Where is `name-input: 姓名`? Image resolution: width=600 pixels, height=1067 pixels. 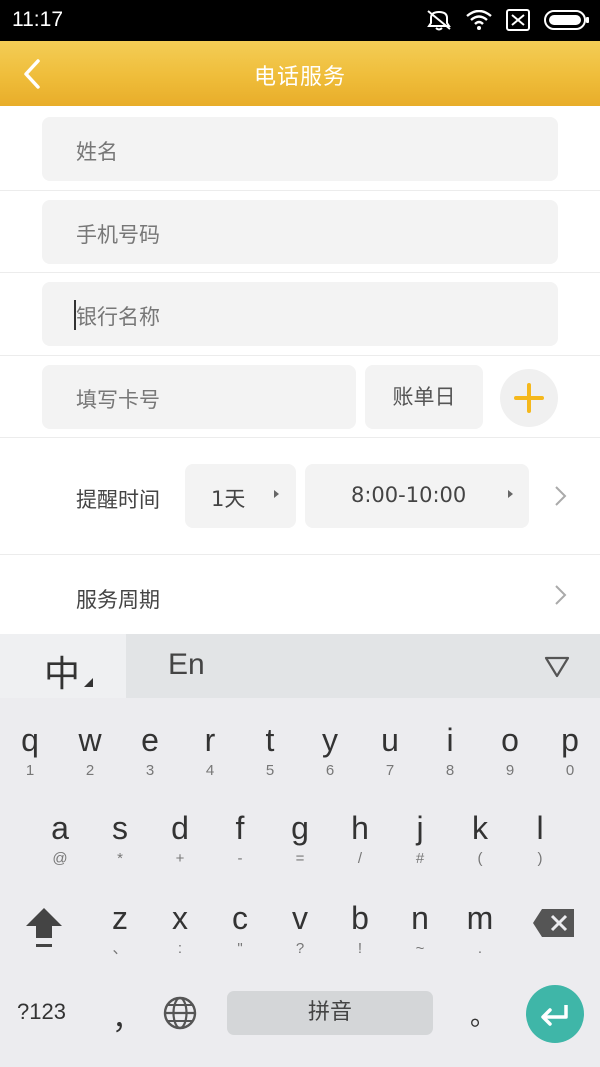 name-input: 姓名 is located at coordinates (300, 149).